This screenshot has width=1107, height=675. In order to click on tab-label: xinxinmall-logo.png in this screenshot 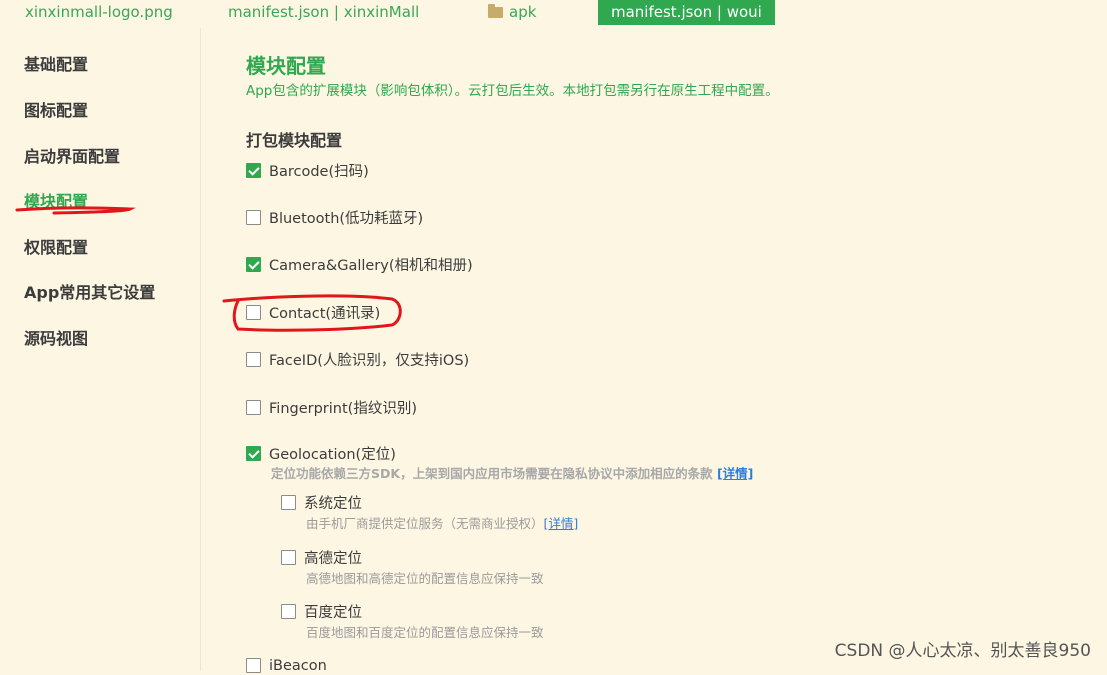, I will do `click(99, 12)`.